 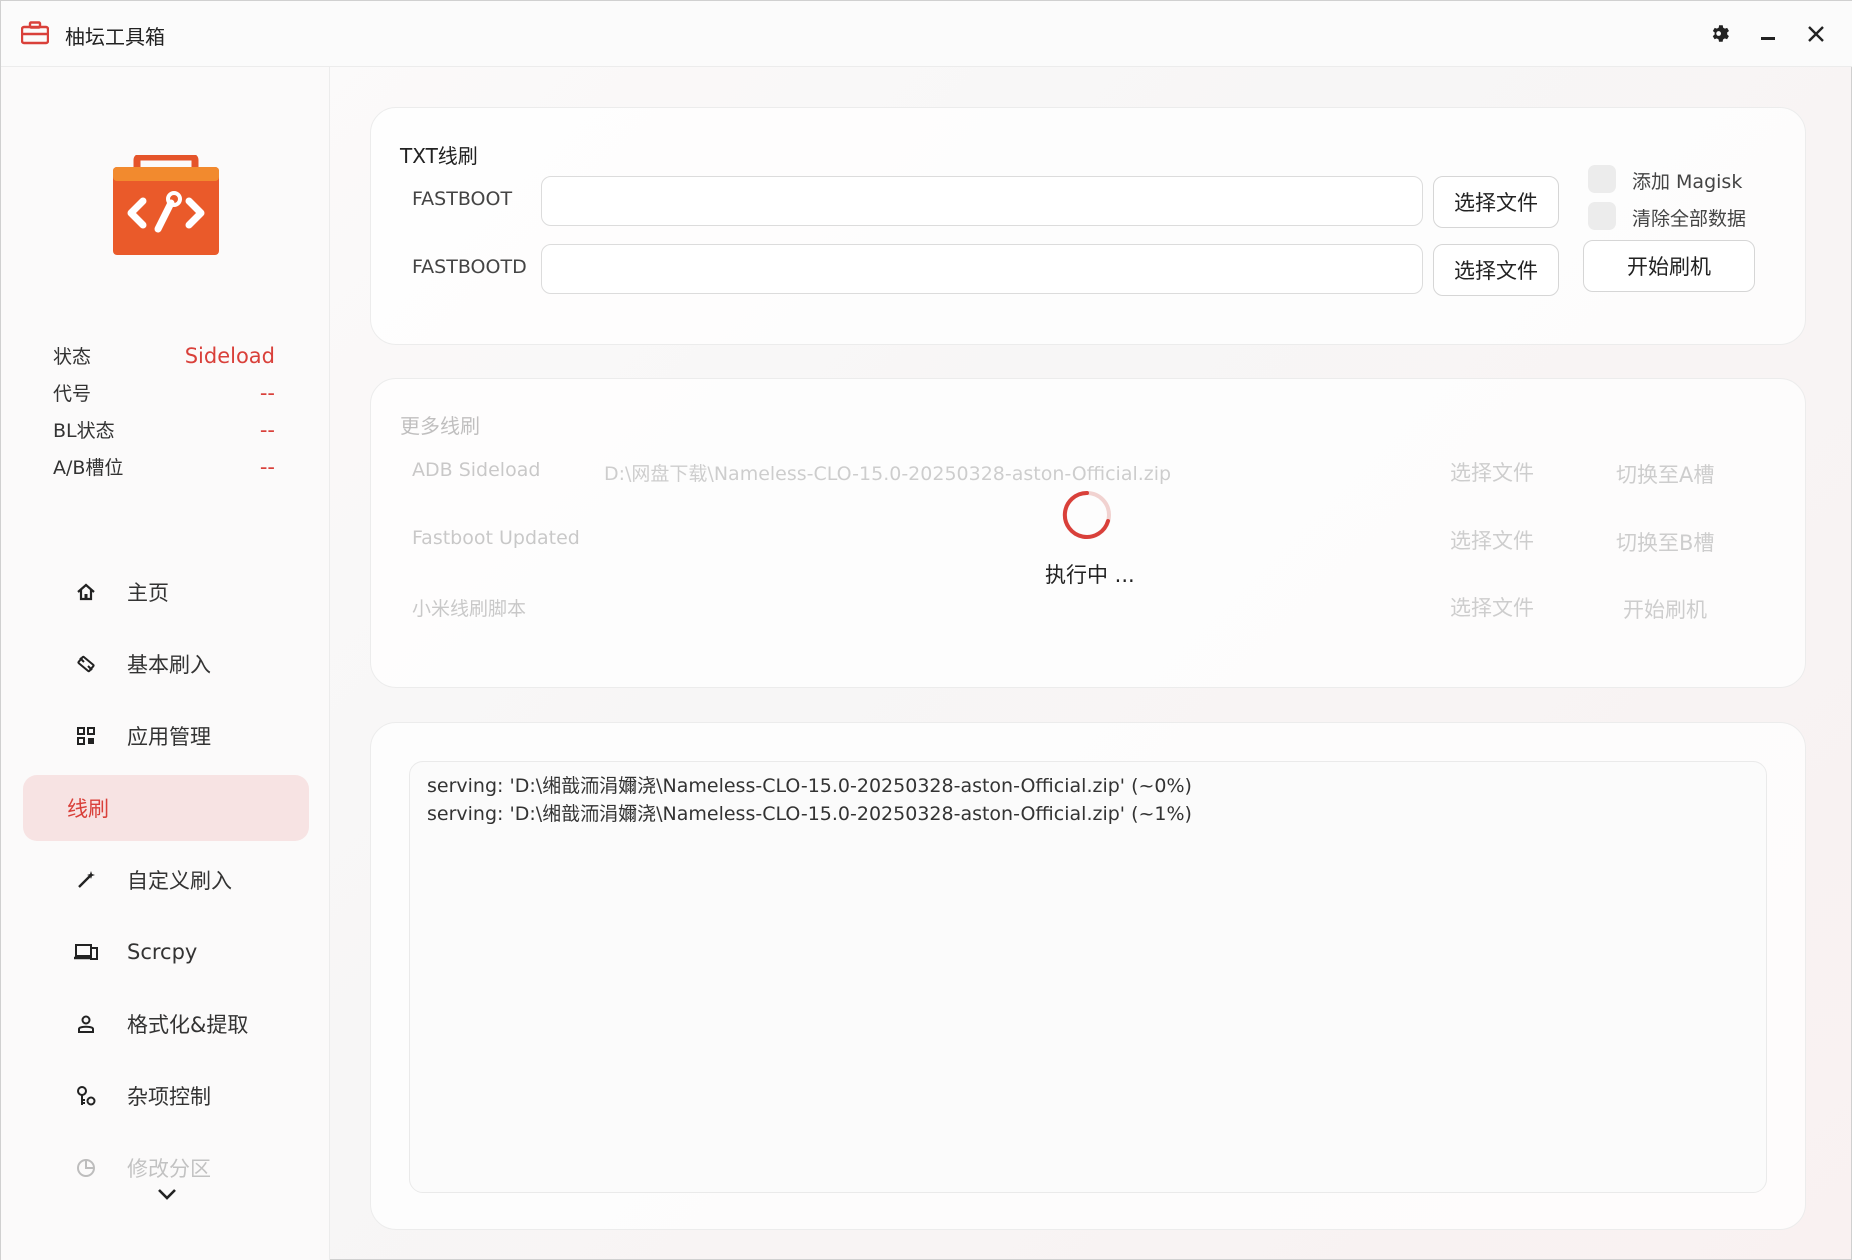 What do you see at coordinates (229, 355) in the screenshot?
I see `status-value: Sideload` at bounding box center [229, 355].